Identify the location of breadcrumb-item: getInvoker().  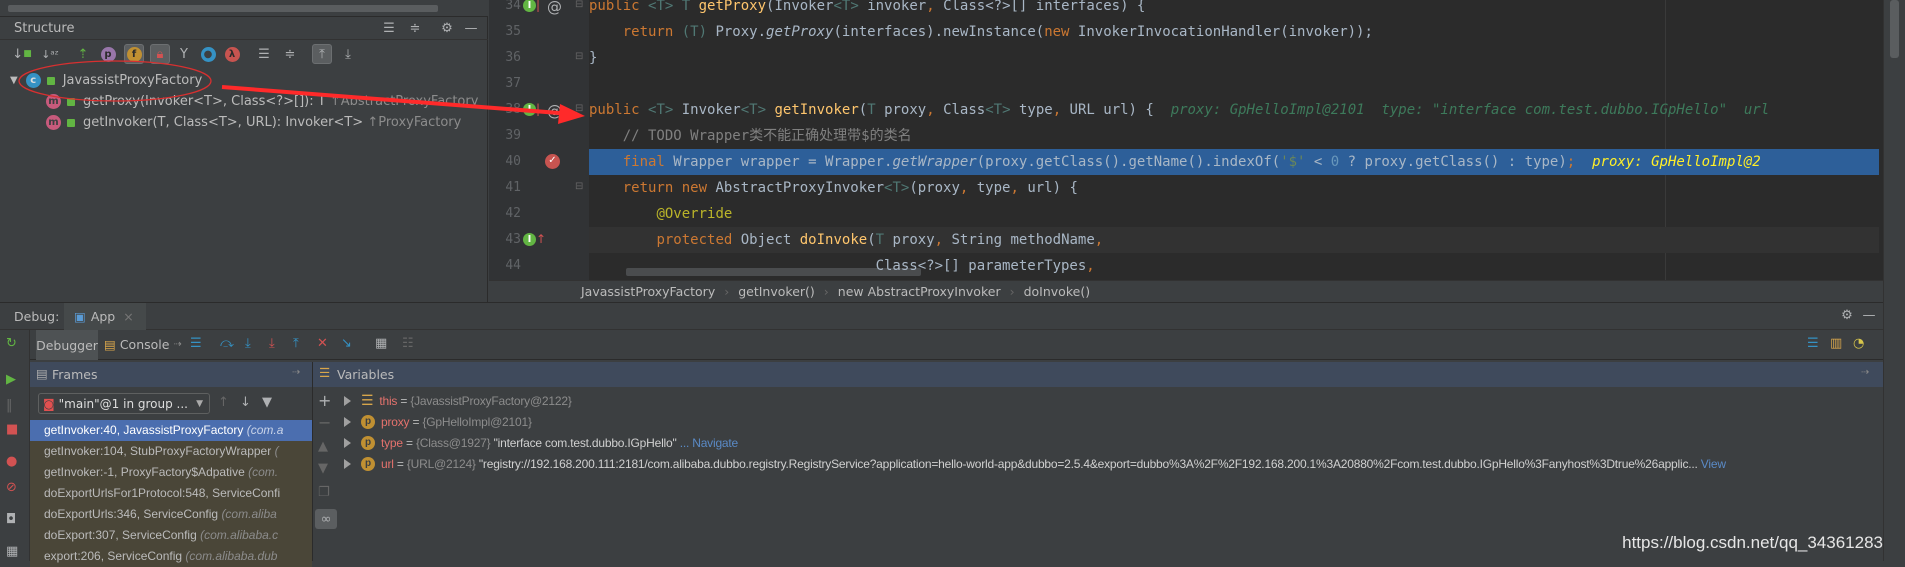
(776, 291).